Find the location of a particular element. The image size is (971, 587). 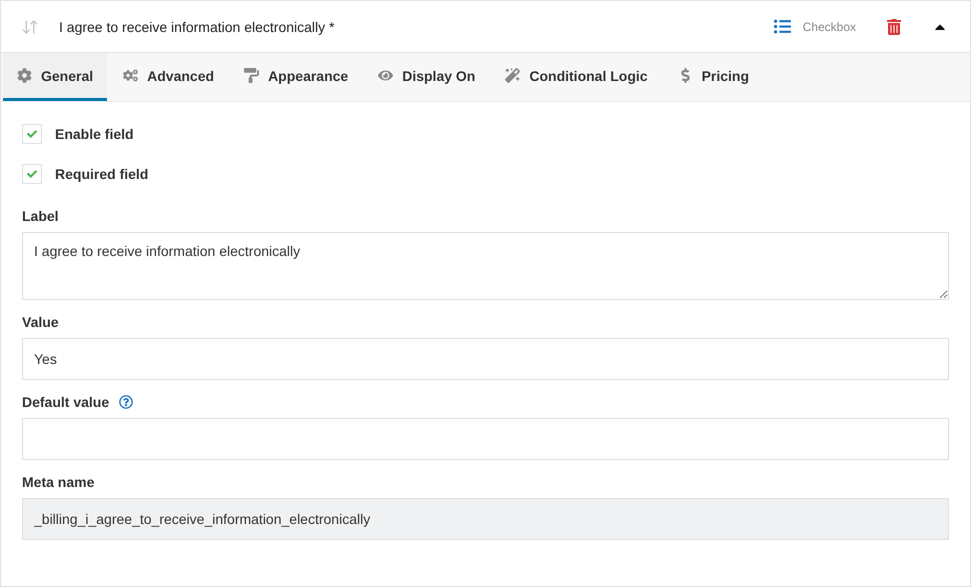

tab: General is located at coordinates (55, 77).